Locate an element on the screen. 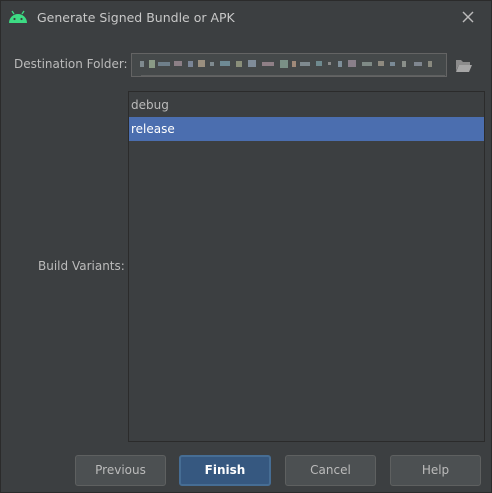  title-bar: Generate Signed Bundle or APK is located at coordinates (246, 18).